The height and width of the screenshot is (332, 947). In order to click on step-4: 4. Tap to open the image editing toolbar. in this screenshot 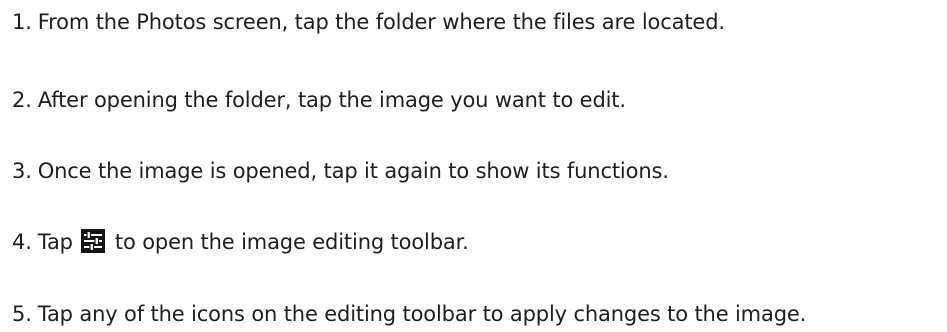, I will do `click(240, 242)`.